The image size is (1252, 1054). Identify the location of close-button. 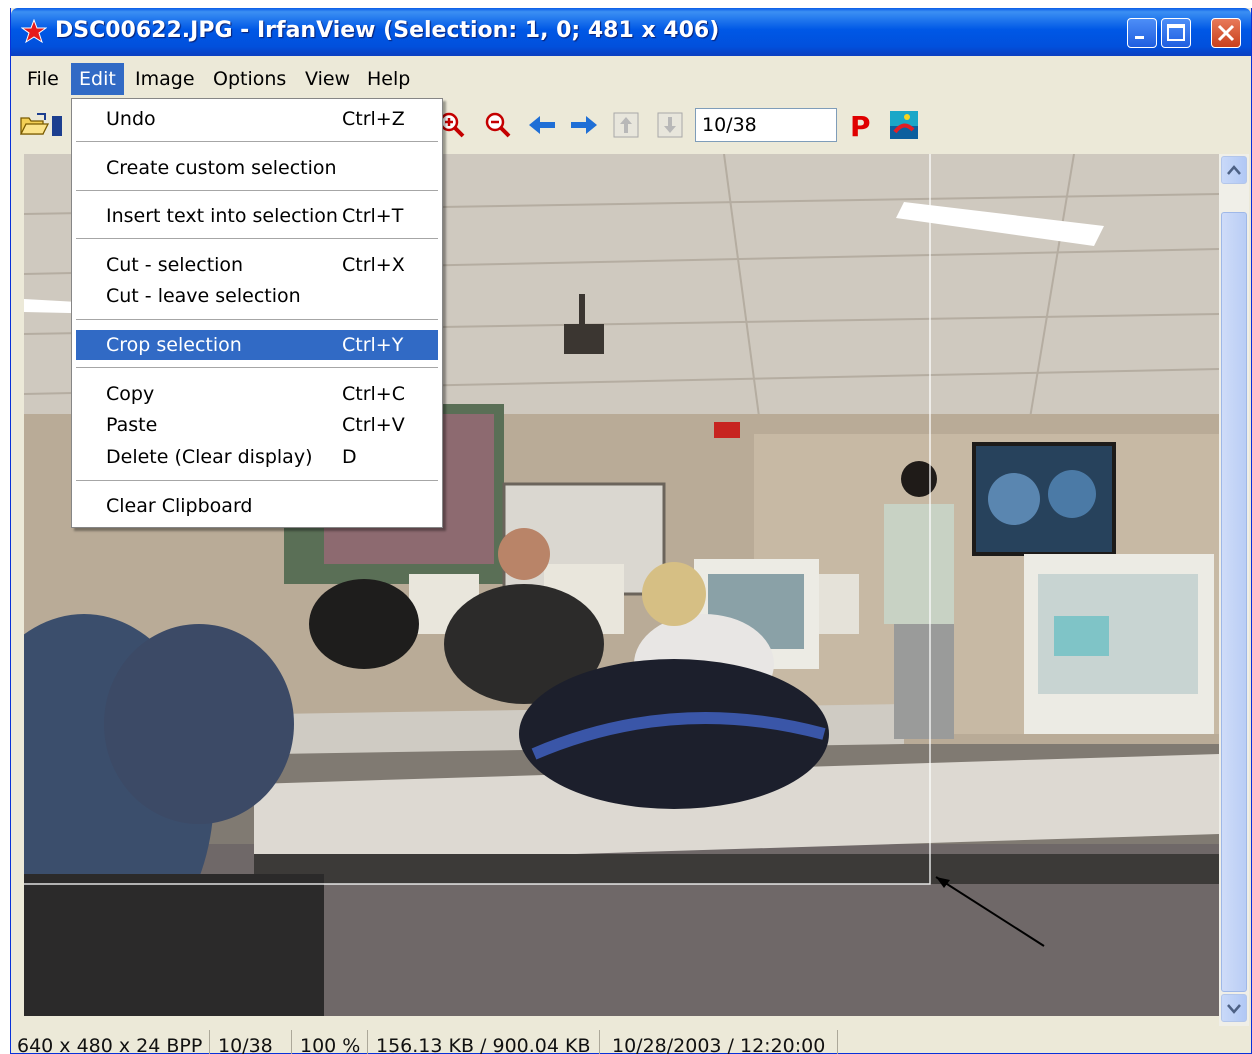
(1226, 33).